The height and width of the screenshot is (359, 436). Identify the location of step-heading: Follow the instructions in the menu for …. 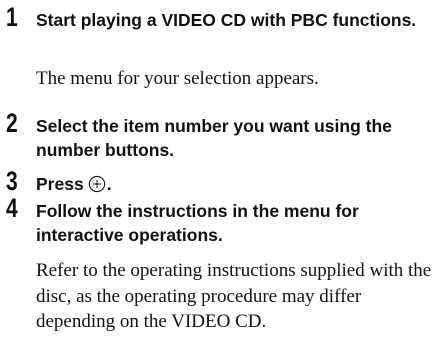
(197, 223).